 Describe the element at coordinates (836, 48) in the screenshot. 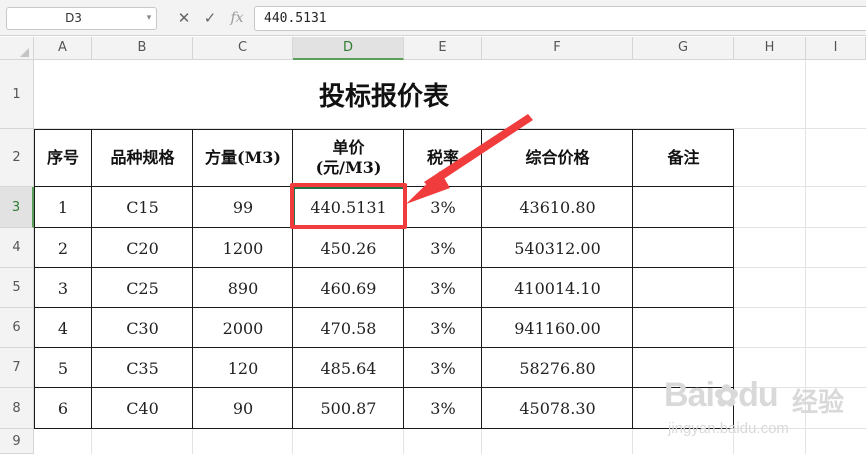

I see `column-header-i: I` at that location.